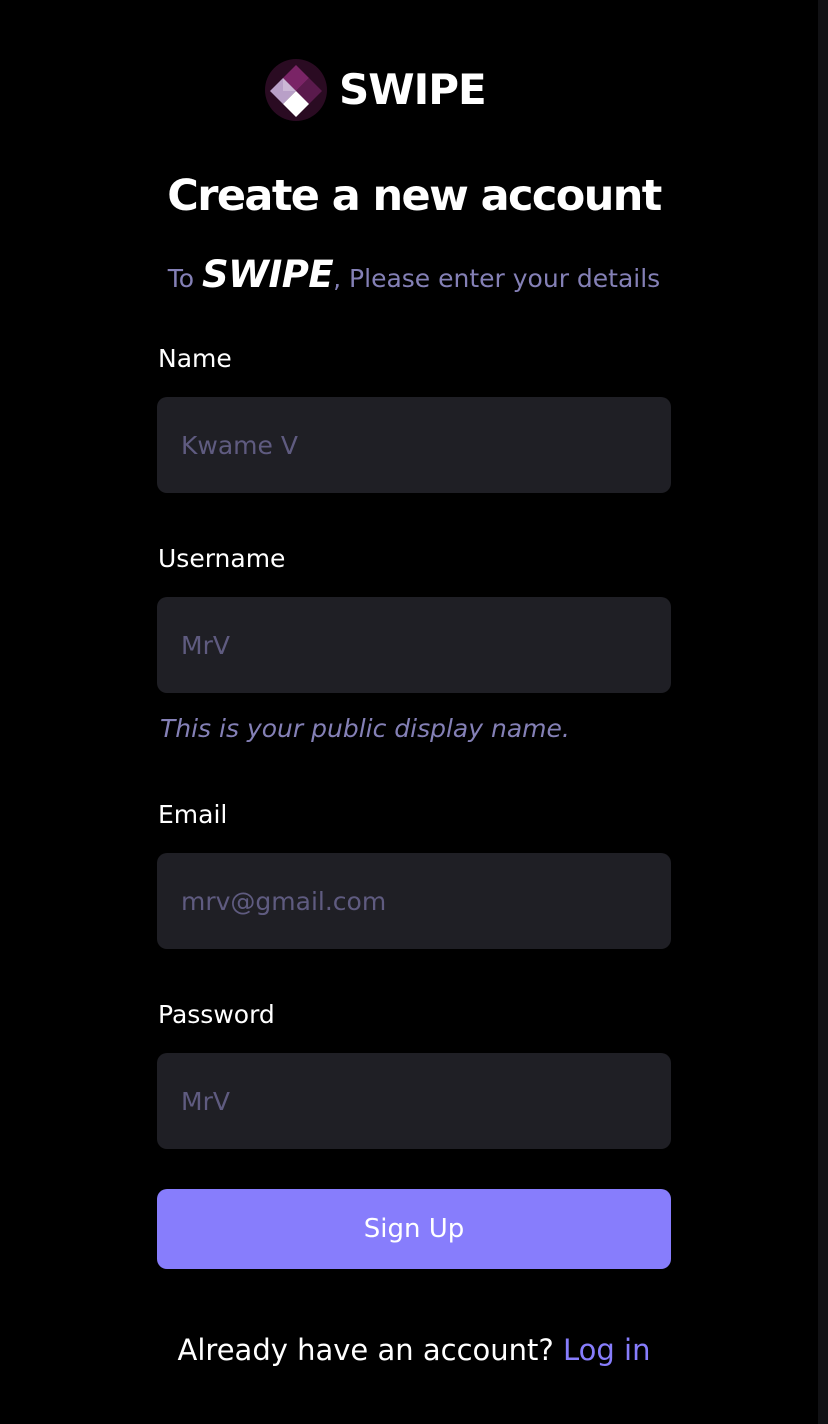 The width and height of the screenshot is (828, 1424). What do you see at coordinates (195, 358) in the screenshot?
I see `name-label: Name` at bounding box center [195, 358].